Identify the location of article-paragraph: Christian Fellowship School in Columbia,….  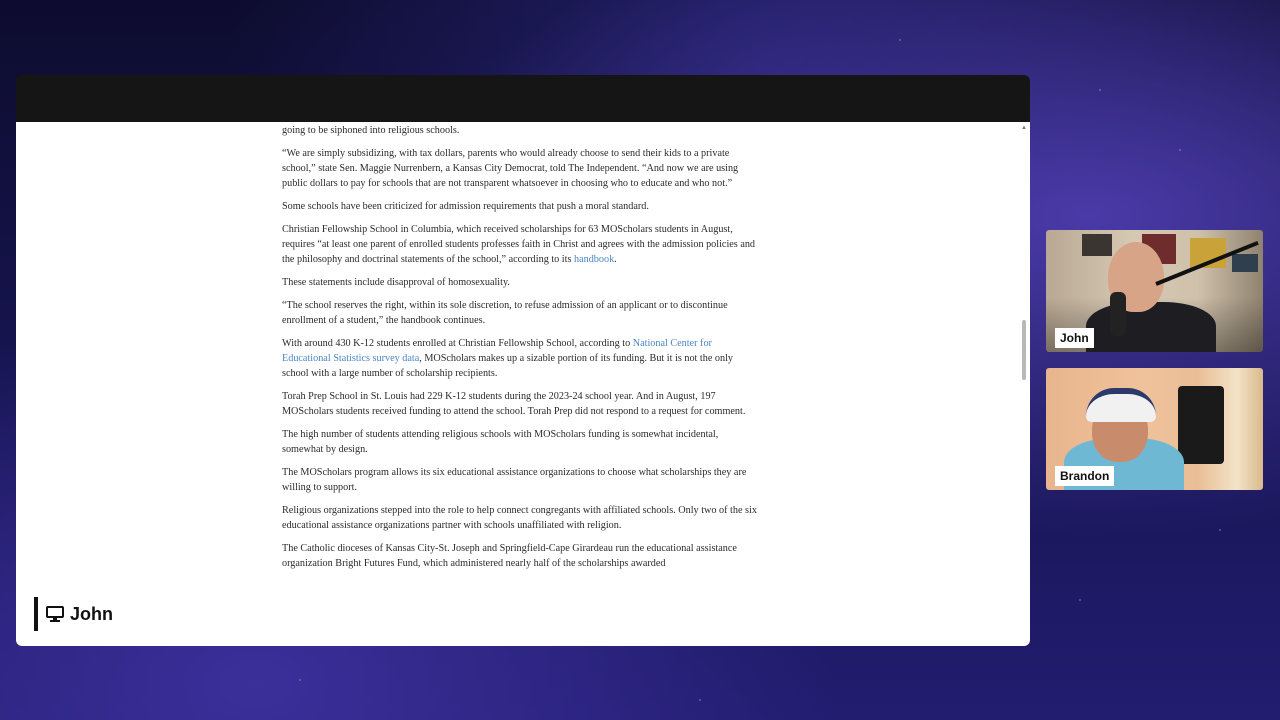
(520, 244).